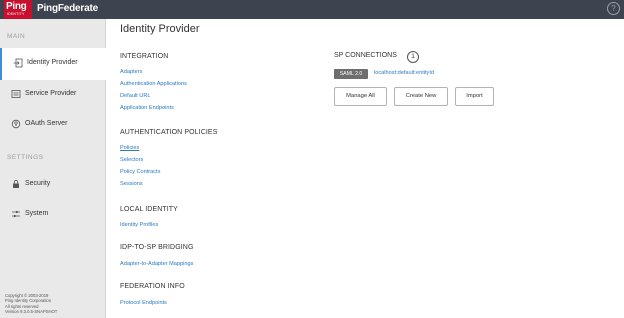 The image size is (624, 318). What do you see at coordinates (16, 214) in the screenshot?
I see `sliders-icon` at bounding box center [16, 214].